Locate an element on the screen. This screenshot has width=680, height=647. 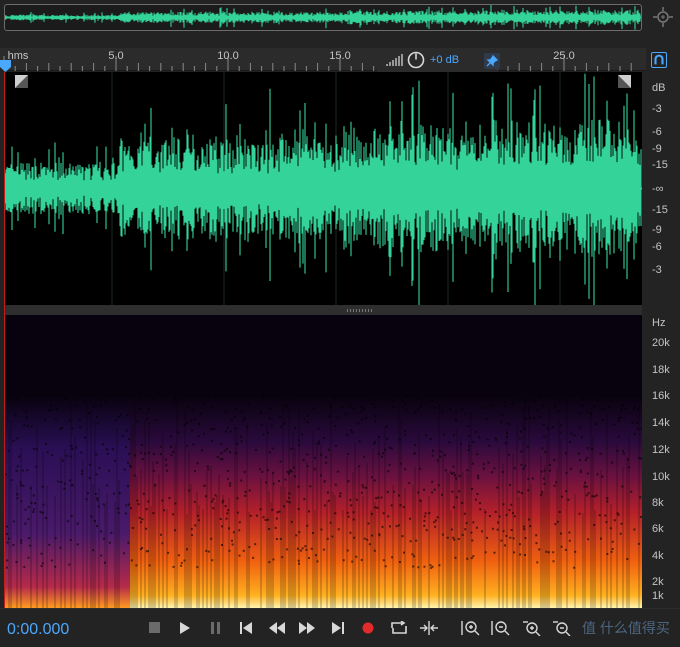
pause-icon is located at coordinates (215, 628).